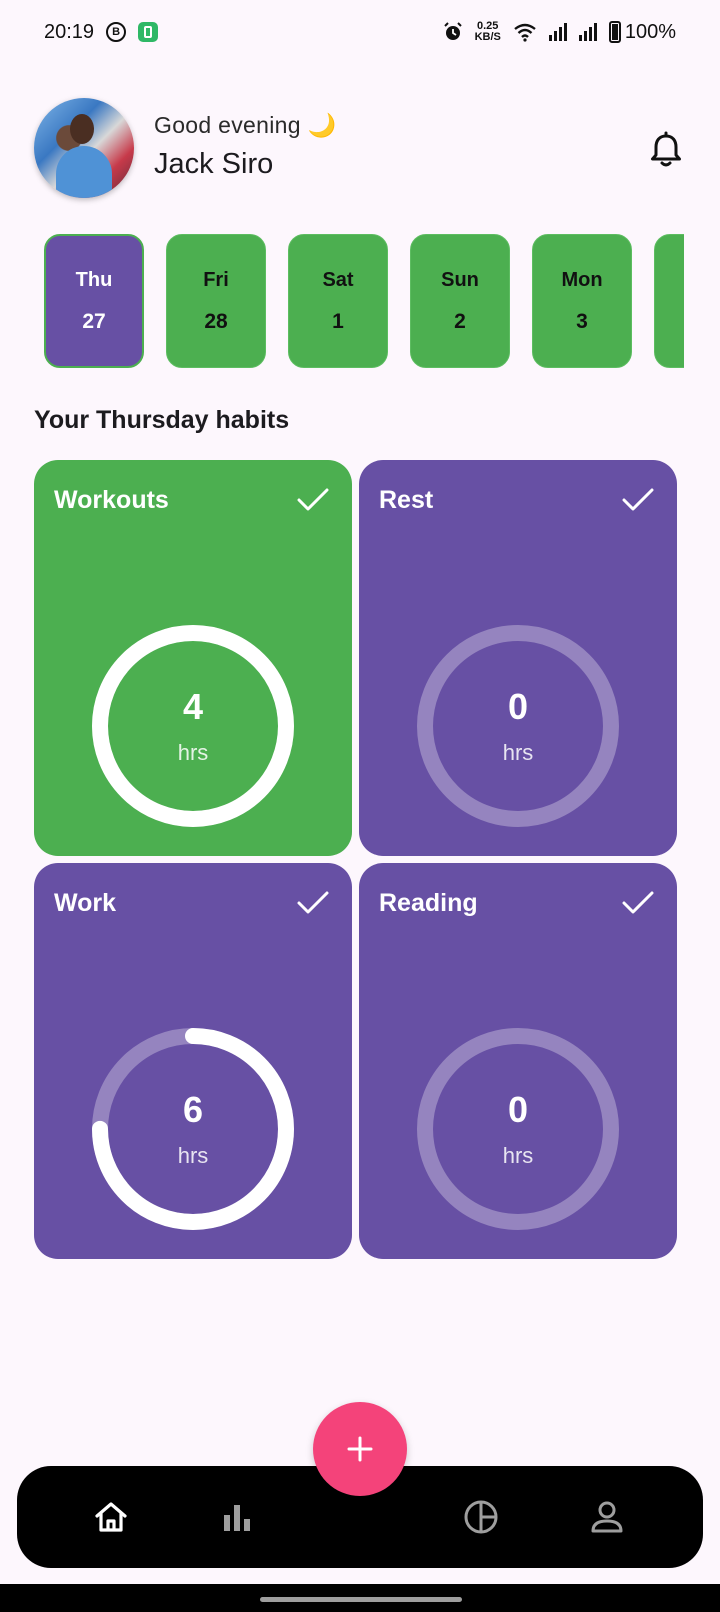  What do you see at coordinates (193, 1109) in the screenshot?
I see `habit-hours-value: 6` at bounding box center [193, 1109].